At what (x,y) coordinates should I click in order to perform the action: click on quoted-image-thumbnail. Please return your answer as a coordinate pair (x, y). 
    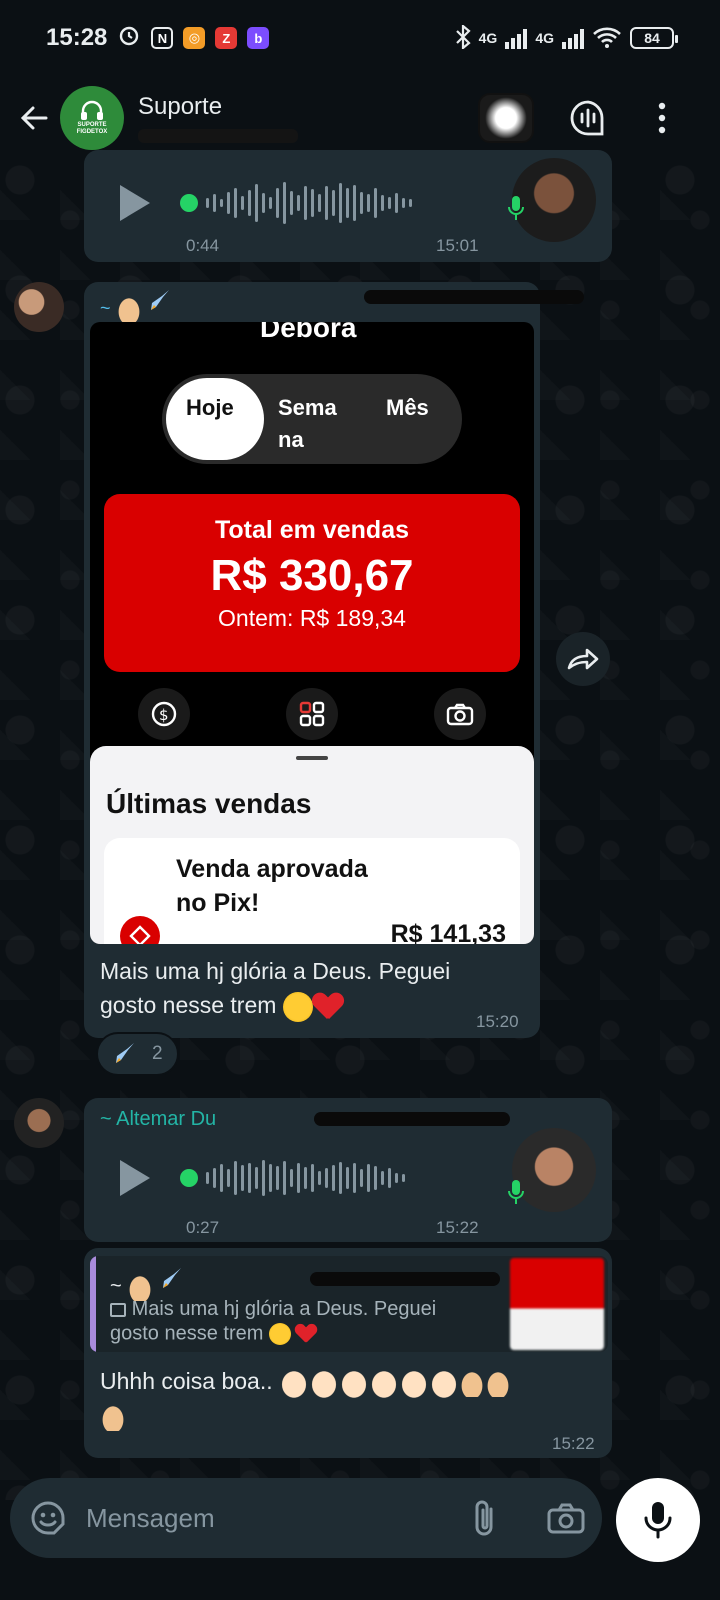
    Looking at the image, I should click on (557, 1304).